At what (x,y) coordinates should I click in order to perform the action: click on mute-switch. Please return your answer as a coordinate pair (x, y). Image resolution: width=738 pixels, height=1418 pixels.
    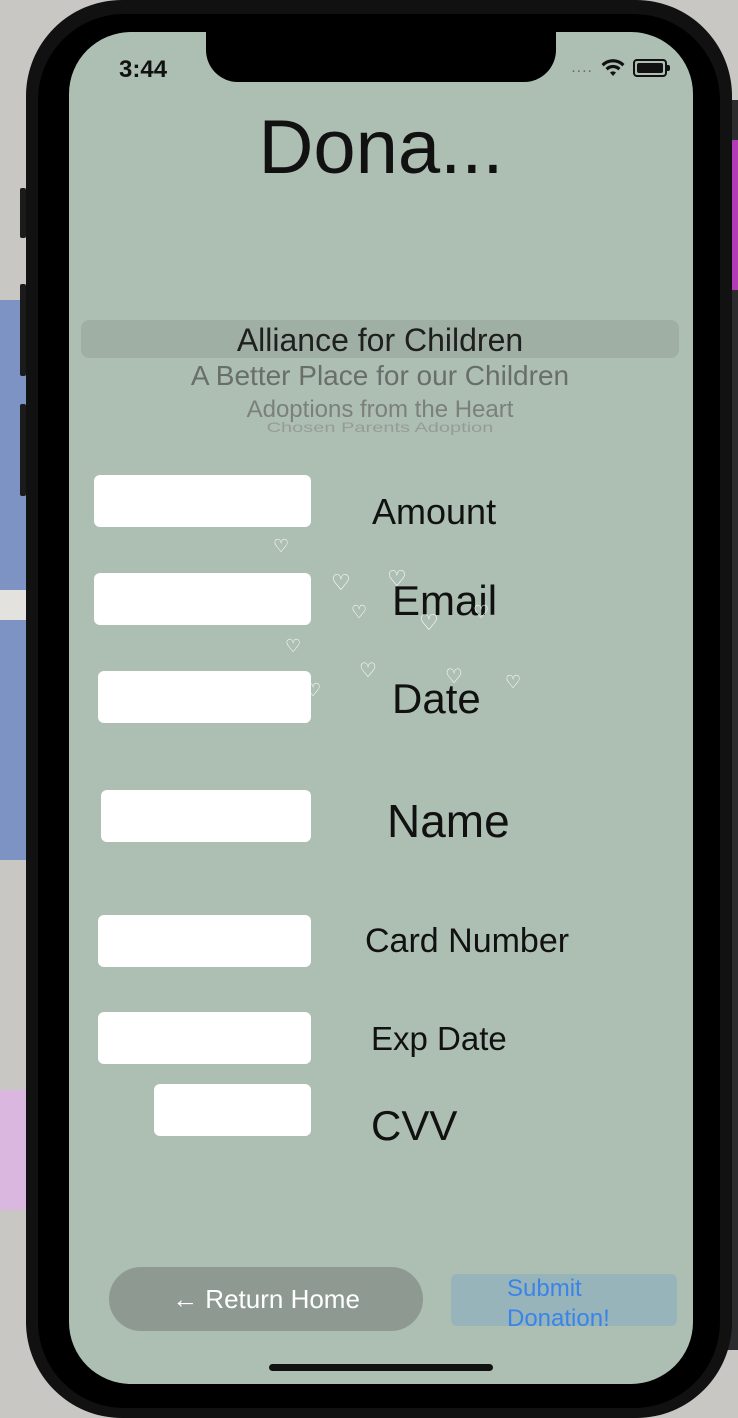
    Looking at the image, I should click on (23, 213).